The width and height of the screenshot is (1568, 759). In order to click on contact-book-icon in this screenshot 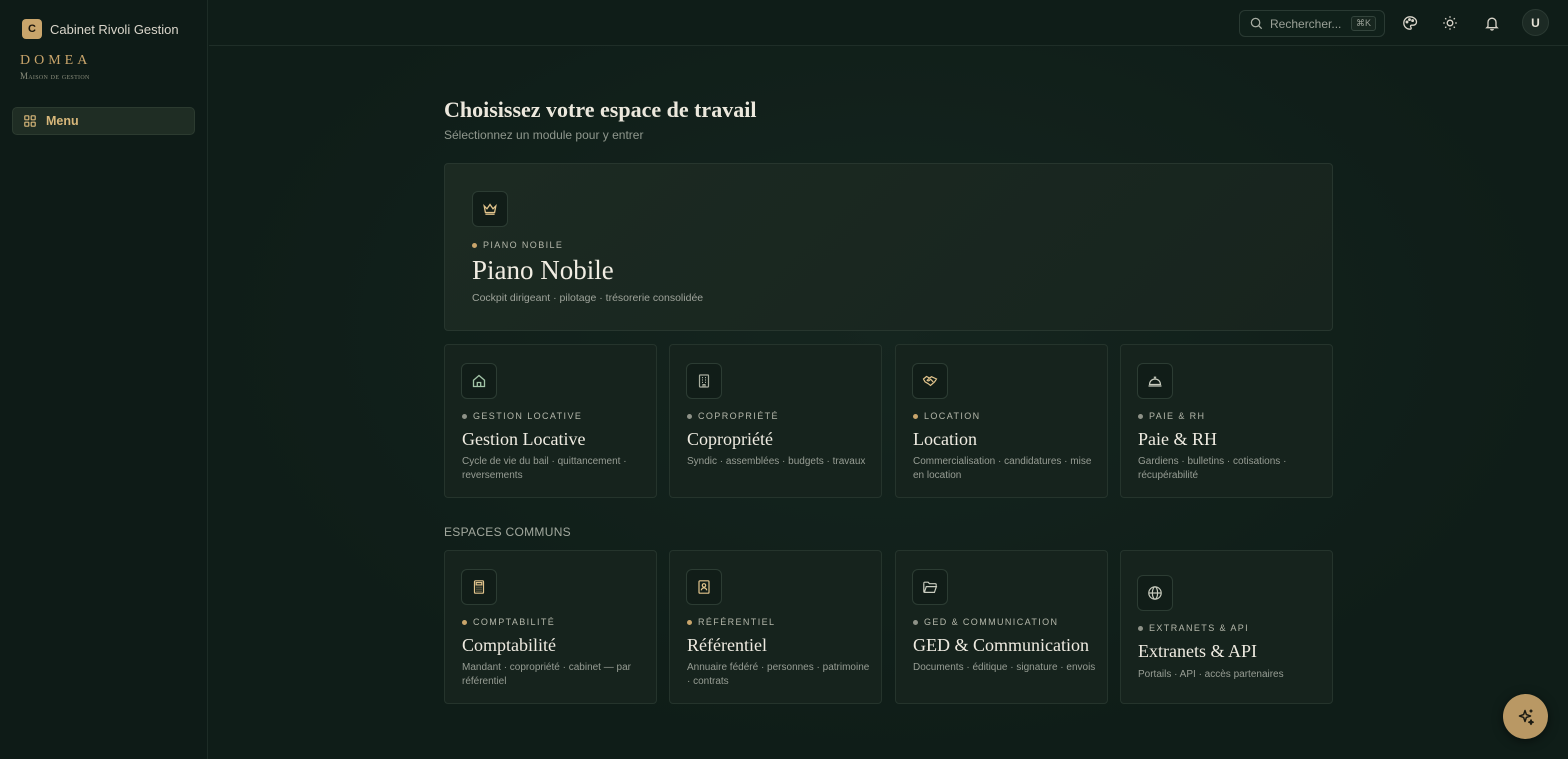, I will do `click(704, 587)`.